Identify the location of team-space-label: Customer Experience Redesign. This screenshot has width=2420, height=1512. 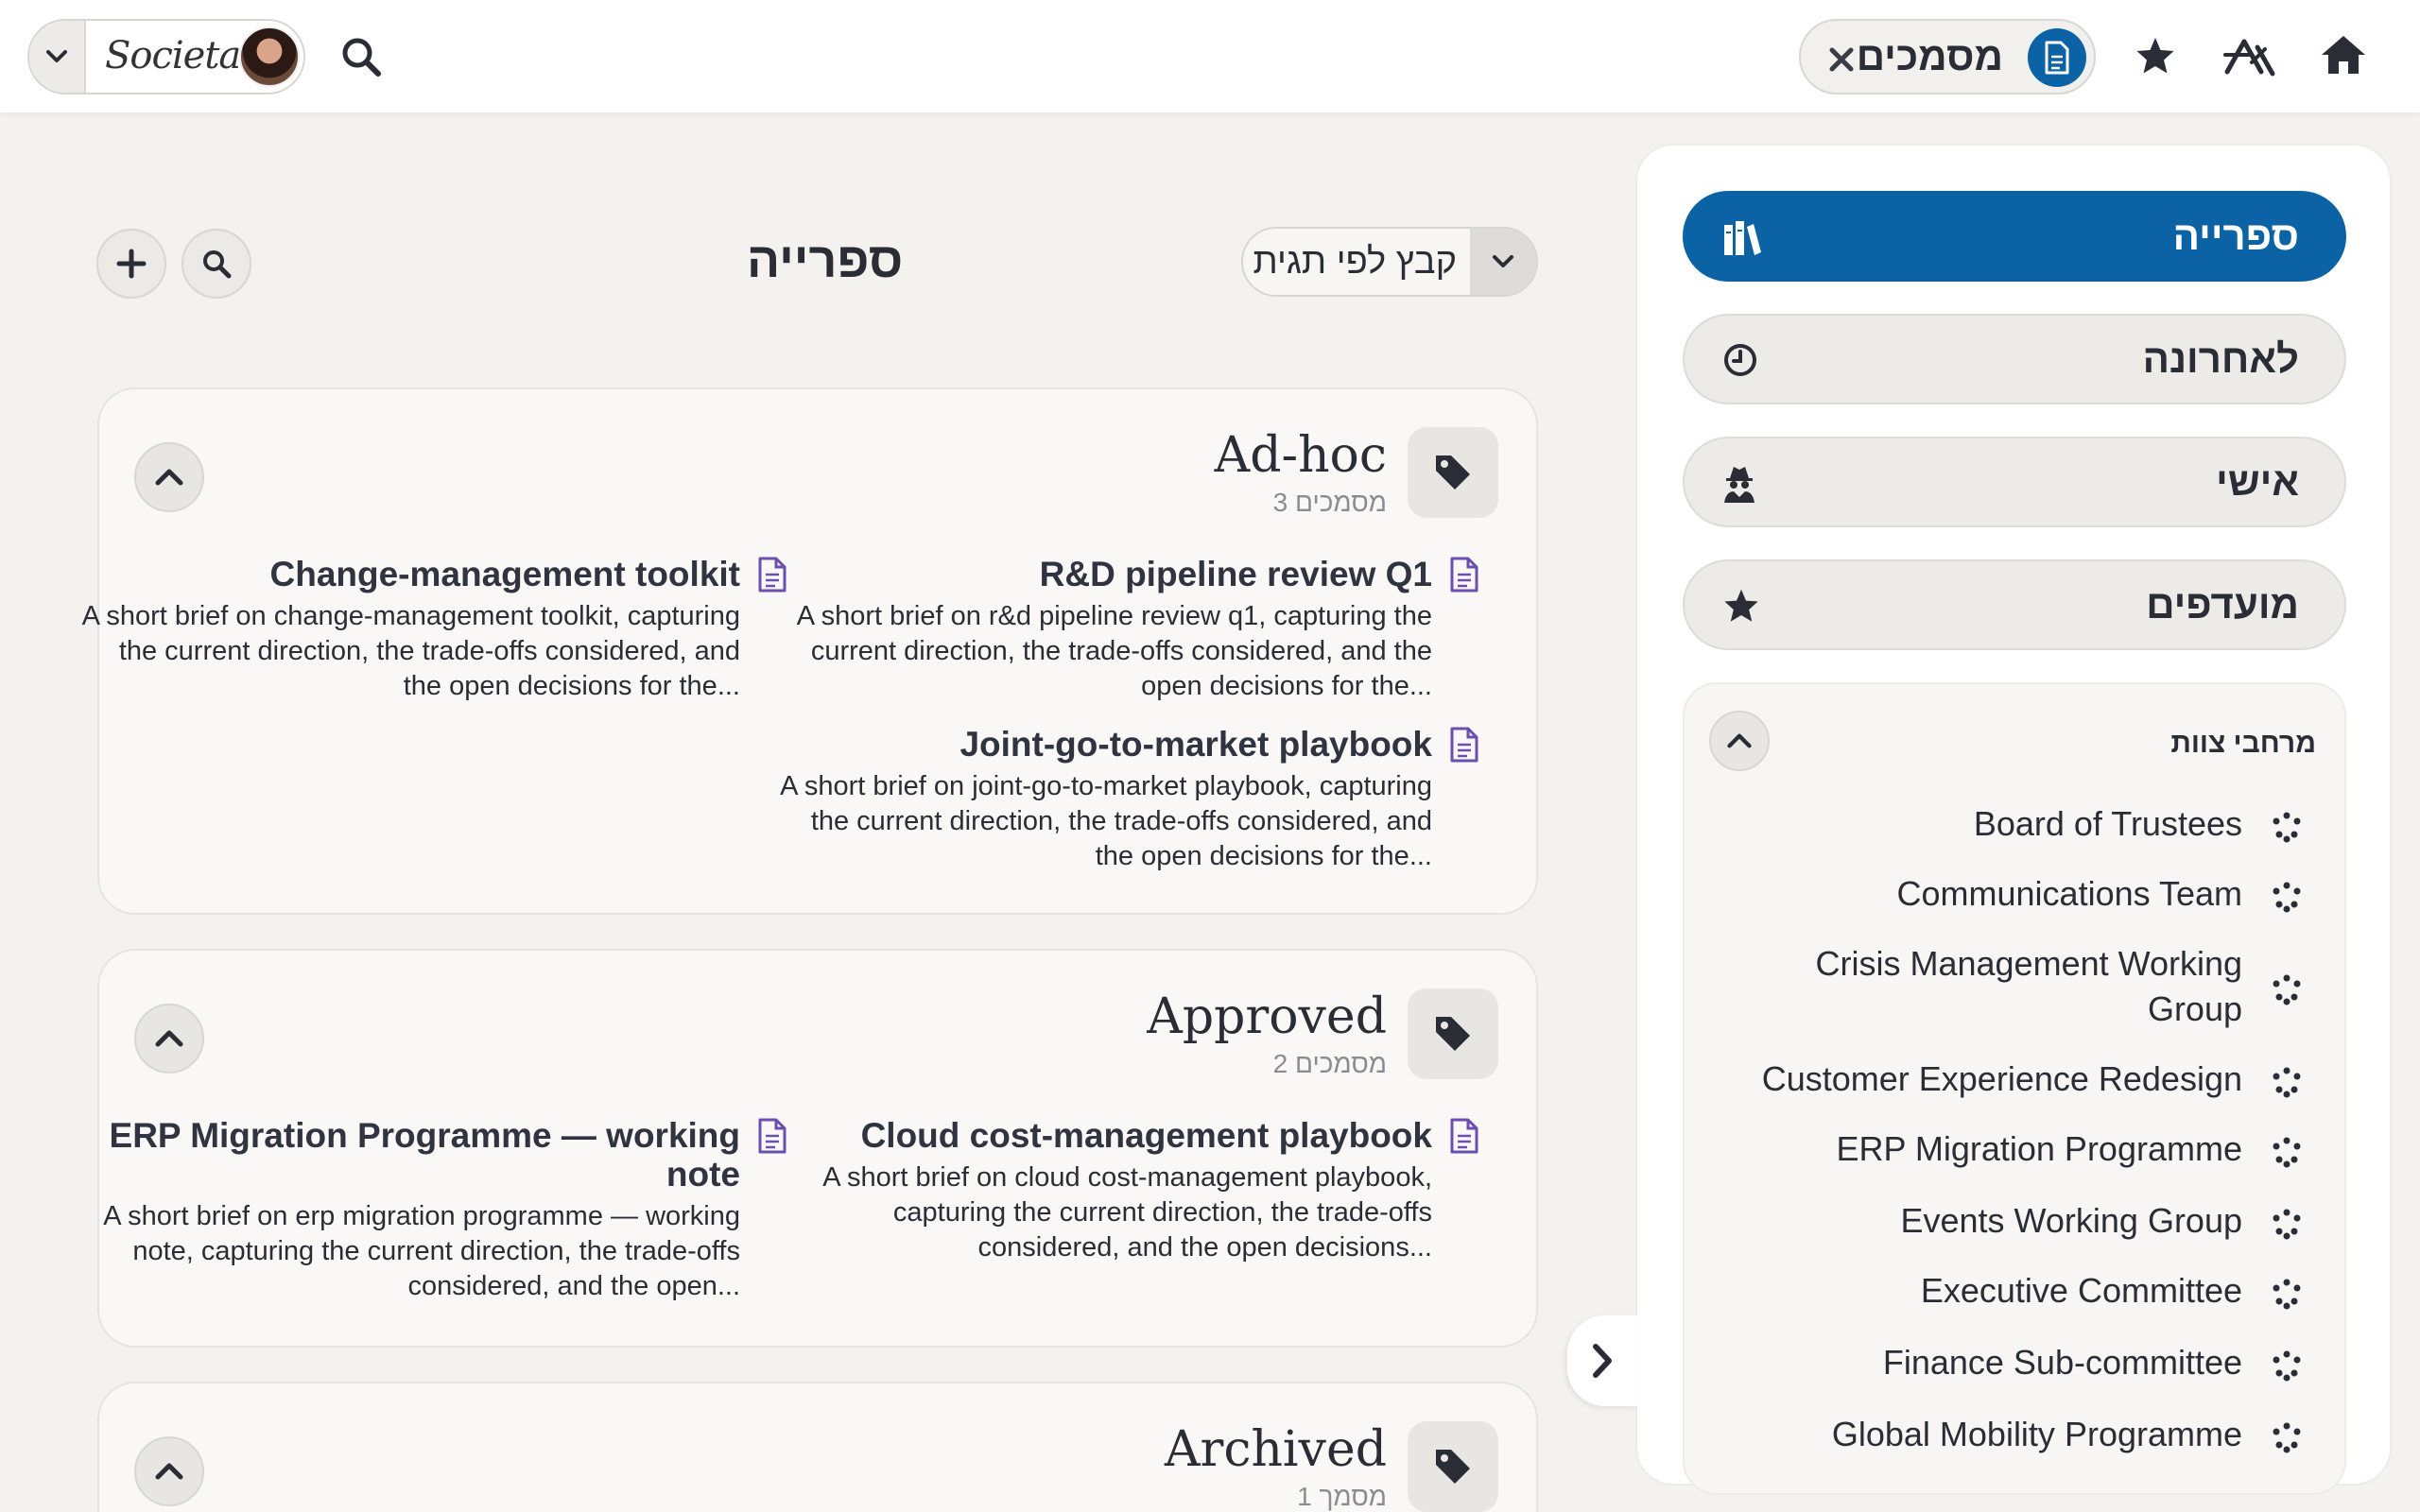
(2001, 1078).